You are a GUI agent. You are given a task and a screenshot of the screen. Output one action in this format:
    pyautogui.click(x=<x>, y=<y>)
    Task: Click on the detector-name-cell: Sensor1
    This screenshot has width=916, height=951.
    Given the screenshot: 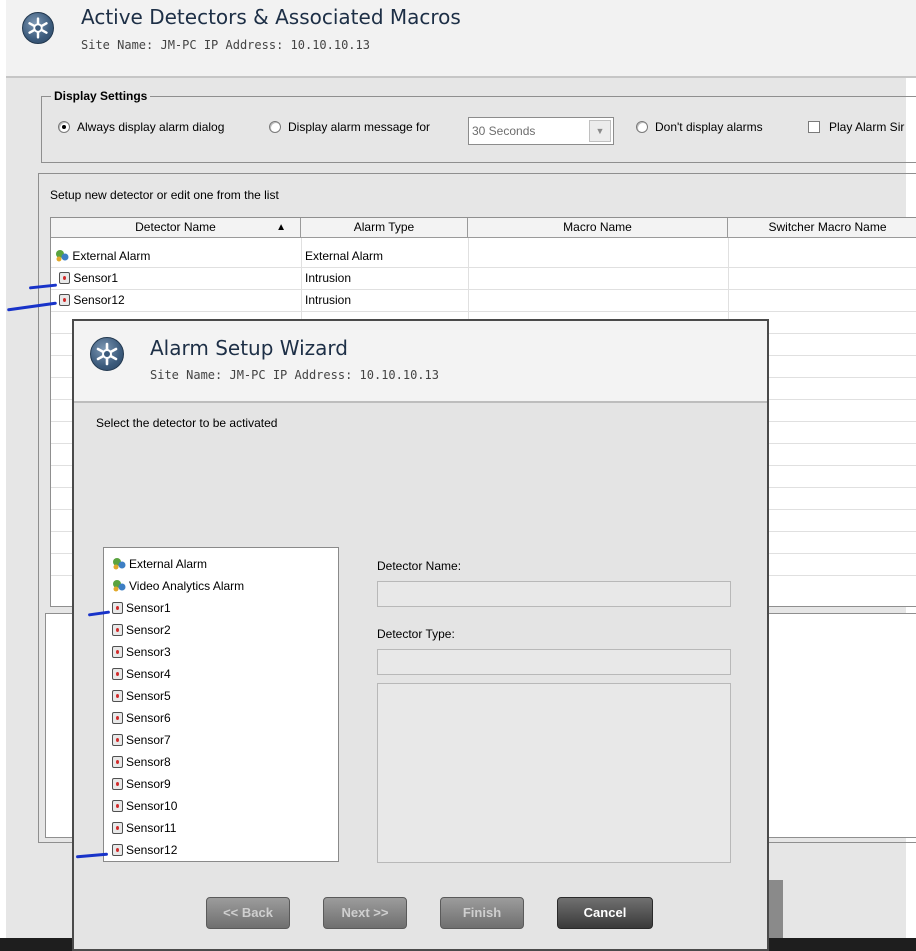 What is the action you would take?
    pyautogui.click(x=88, y=279)
    